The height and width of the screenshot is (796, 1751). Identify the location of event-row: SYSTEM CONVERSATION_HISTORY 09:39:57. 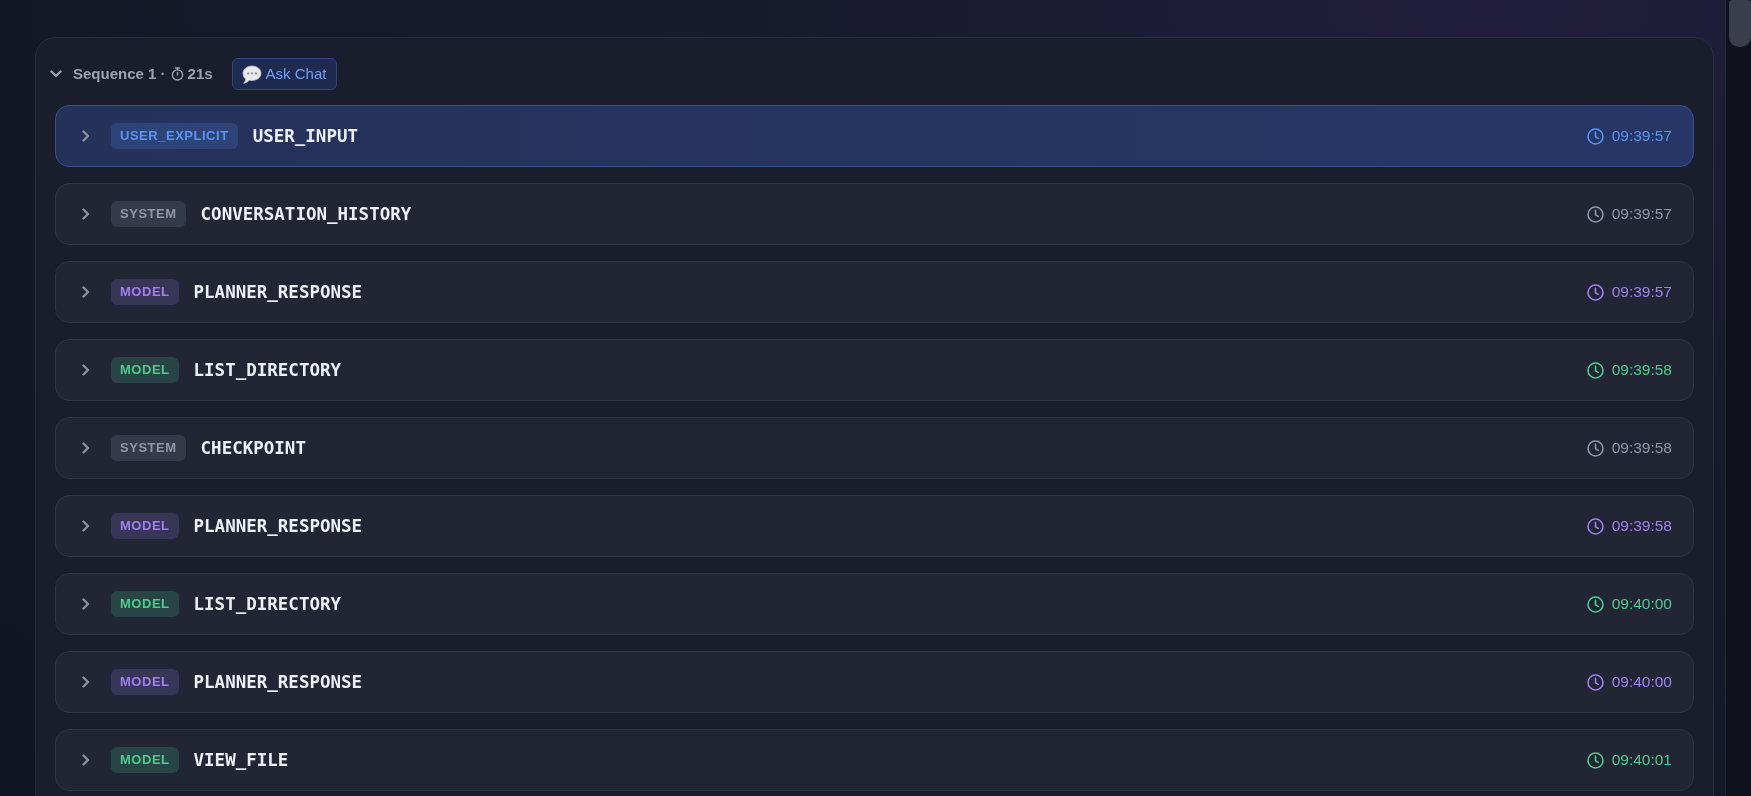
(874, 214).